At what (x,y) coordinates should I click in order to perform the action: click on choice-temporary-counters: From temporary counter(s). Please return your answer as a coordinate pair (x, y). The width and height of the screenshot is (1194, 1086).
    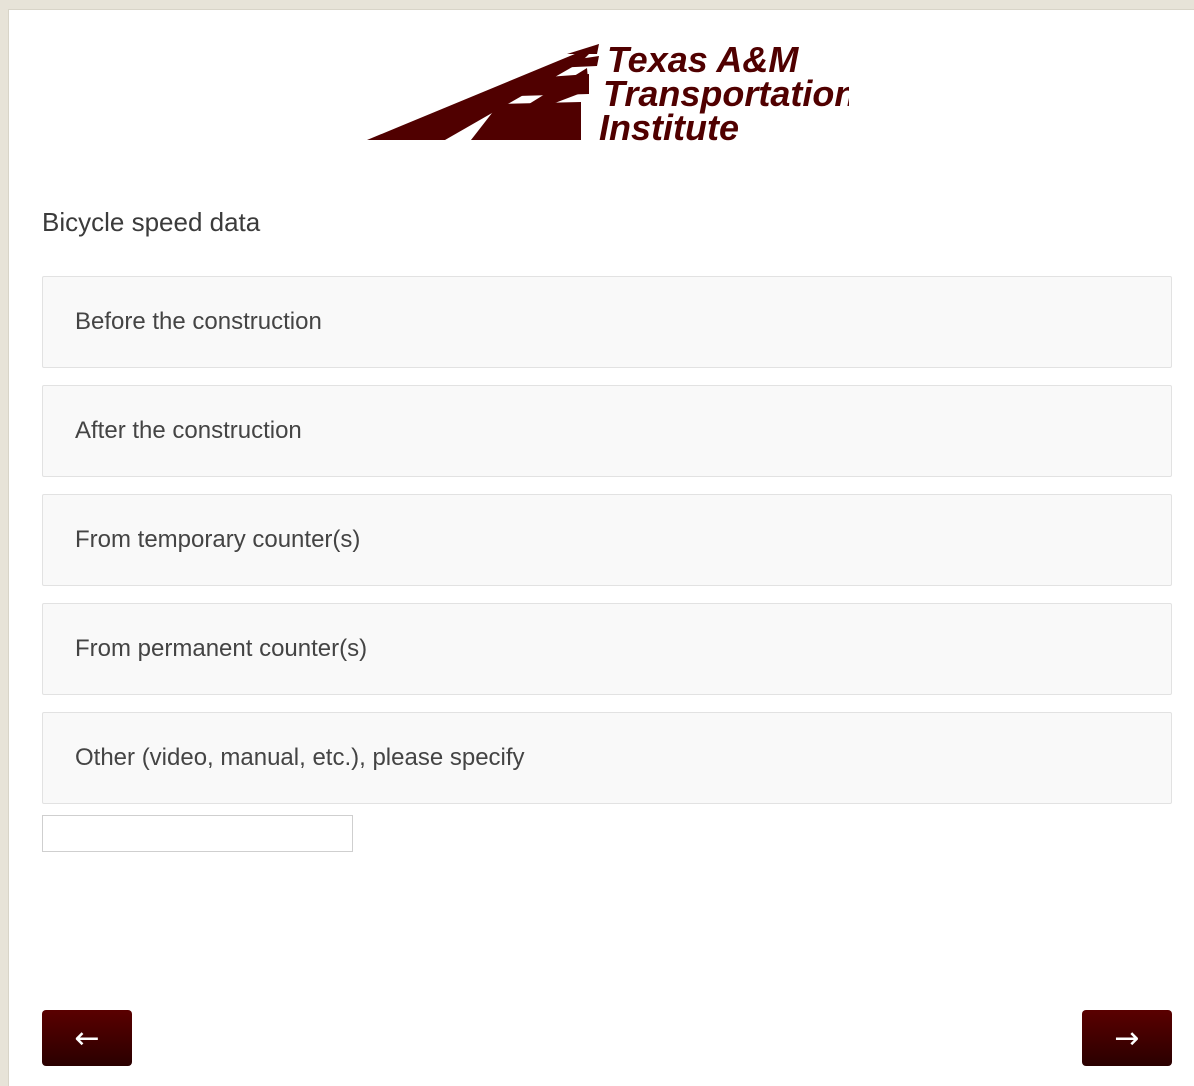
    Looking at the image, I should click on (607, 540).